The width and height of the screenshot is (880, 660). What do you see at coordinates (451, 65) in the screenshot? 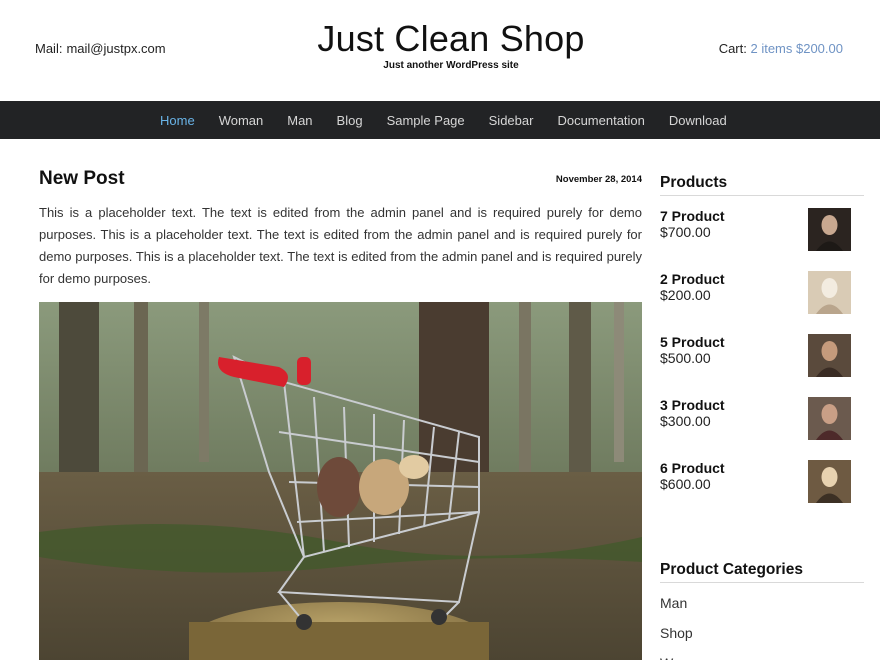
I see `site-tagline: Just another WordPress site` at bounding box center [451, 65].